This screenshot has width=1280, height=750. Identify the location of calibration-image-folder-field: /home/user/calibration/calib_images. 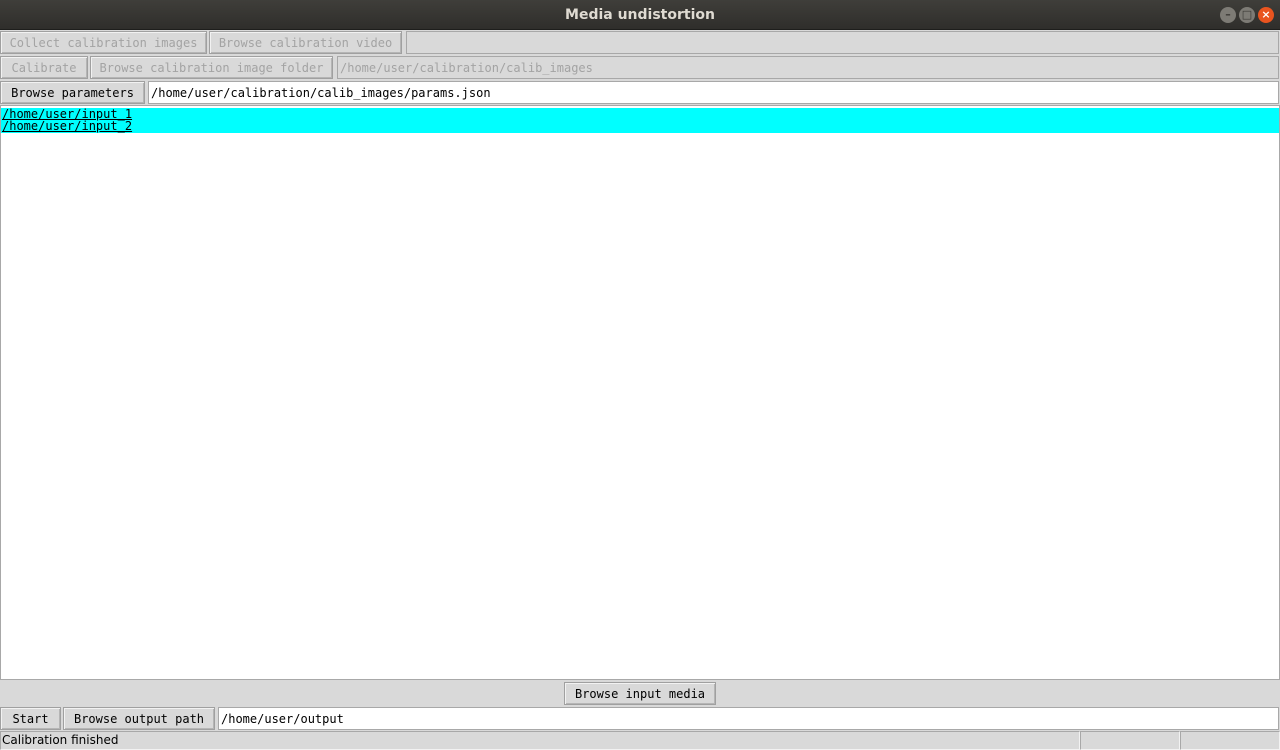
(808, 67).